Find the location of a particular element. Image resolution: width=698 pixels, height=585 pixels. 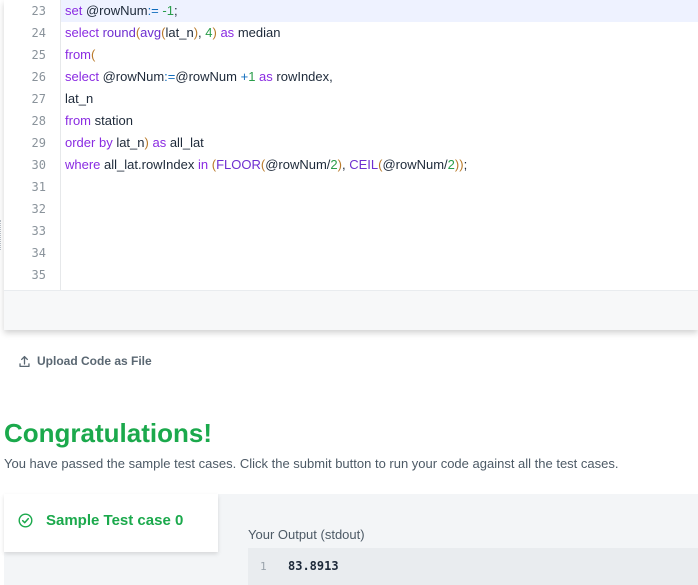

check-circle-icon is located at coordinates (25, 520).